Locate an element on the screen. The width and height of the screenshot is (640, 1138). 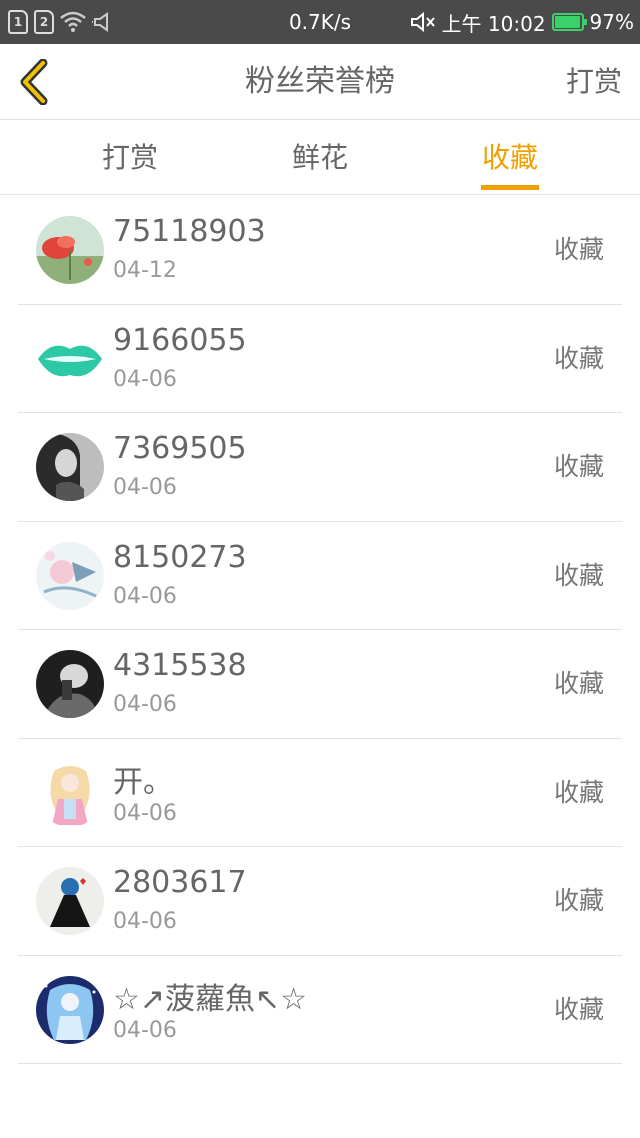
anime-girl-avatar is located at coordinates (70, 792).